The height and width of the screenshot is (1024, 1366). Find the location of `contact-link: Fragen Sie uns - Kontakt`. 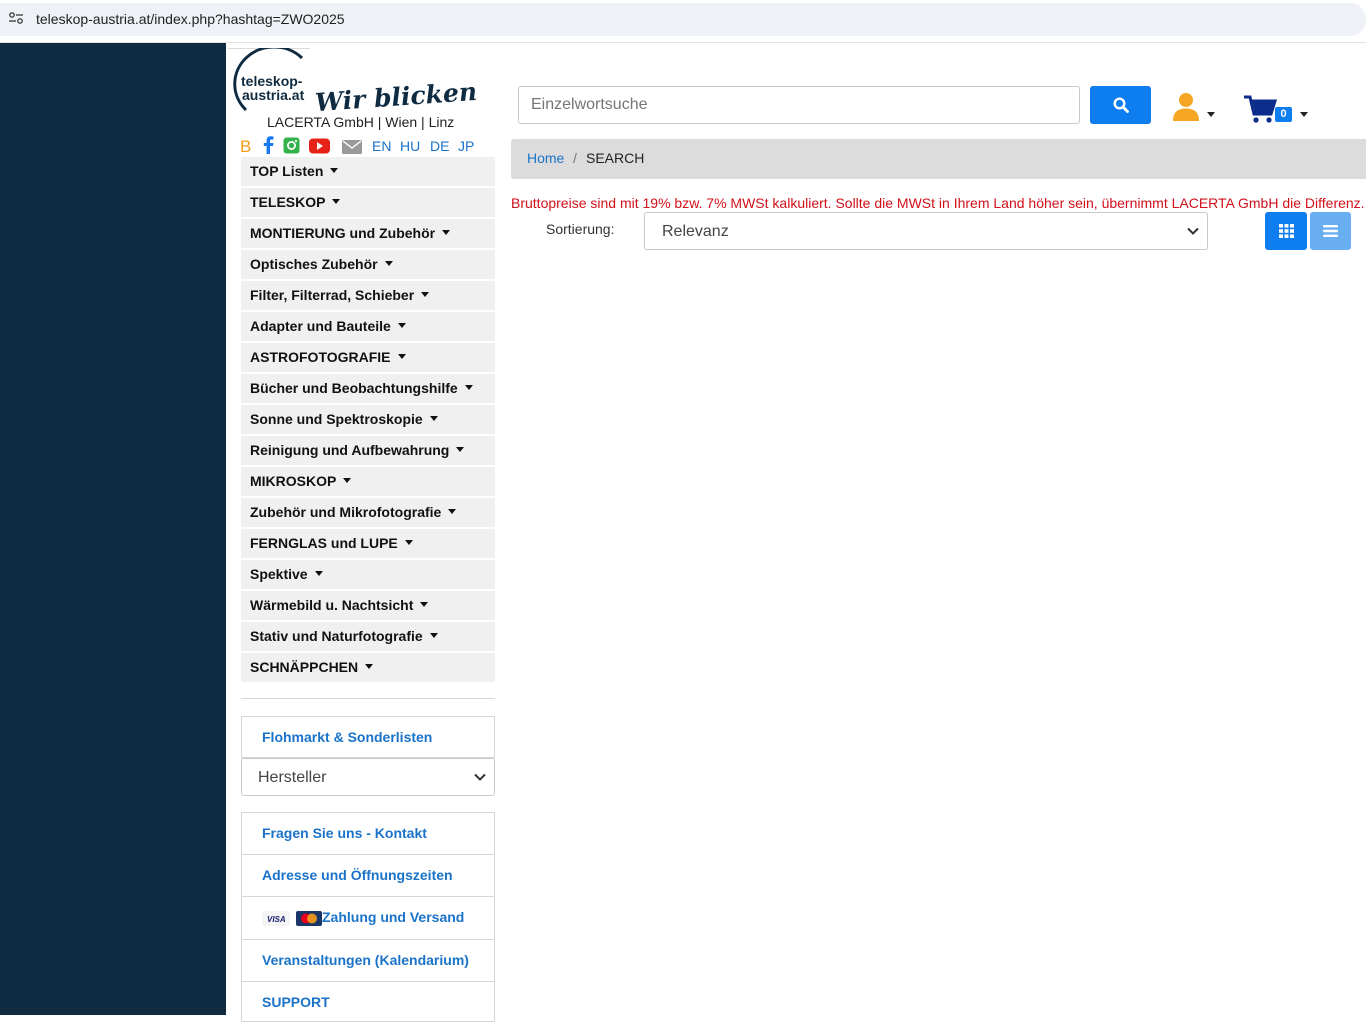

contact-link: Fragen Sie uns - Kontakt is located at coordinates (368, 834).